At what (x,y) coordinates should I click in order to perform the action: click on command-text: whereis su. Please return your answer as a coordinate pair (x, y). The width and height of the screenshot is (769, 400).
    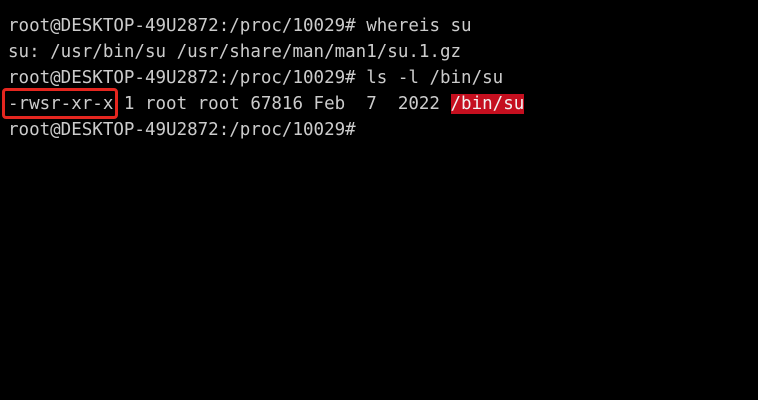
    Looking at the image, I should click on (413, 26).